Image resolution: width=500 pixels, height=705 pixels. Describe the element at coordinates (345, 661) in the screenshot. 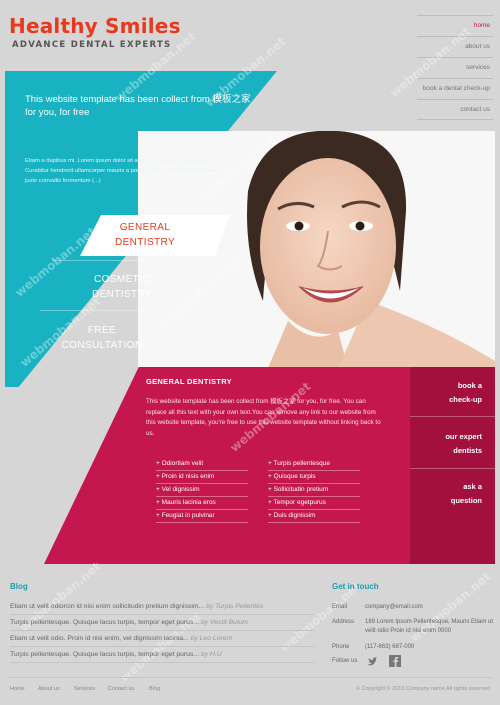

I see `follow-label: Follow us` at that location.